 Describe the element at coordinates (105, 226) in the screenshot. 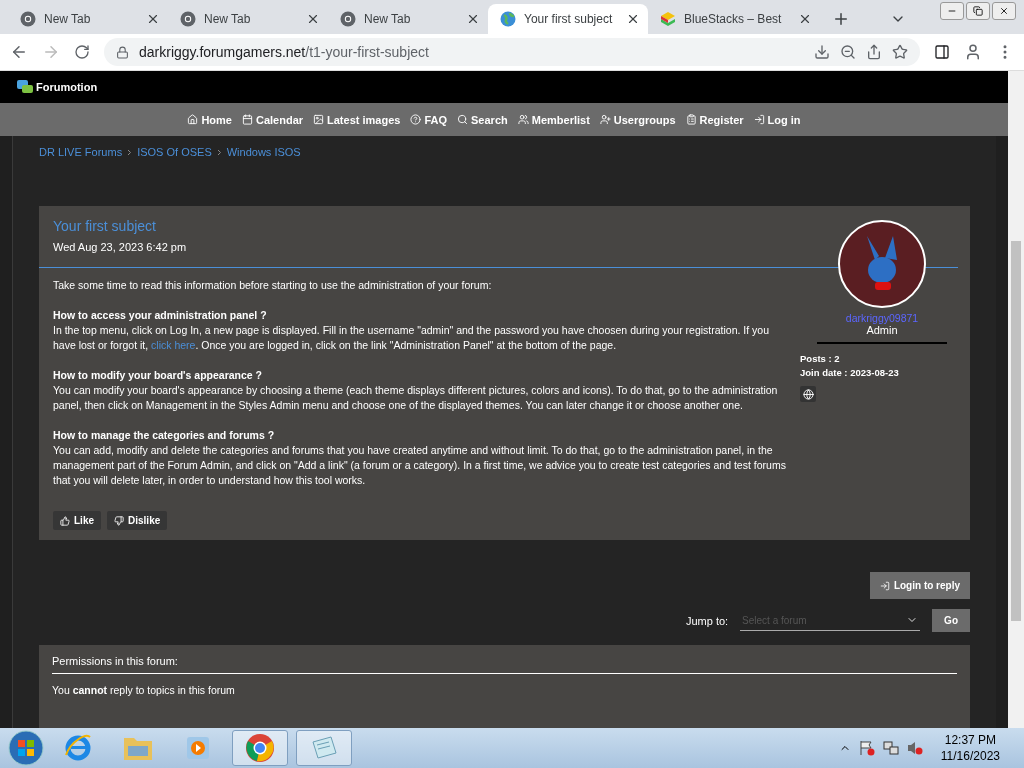

I see `post-title: Your first subject` at that location.